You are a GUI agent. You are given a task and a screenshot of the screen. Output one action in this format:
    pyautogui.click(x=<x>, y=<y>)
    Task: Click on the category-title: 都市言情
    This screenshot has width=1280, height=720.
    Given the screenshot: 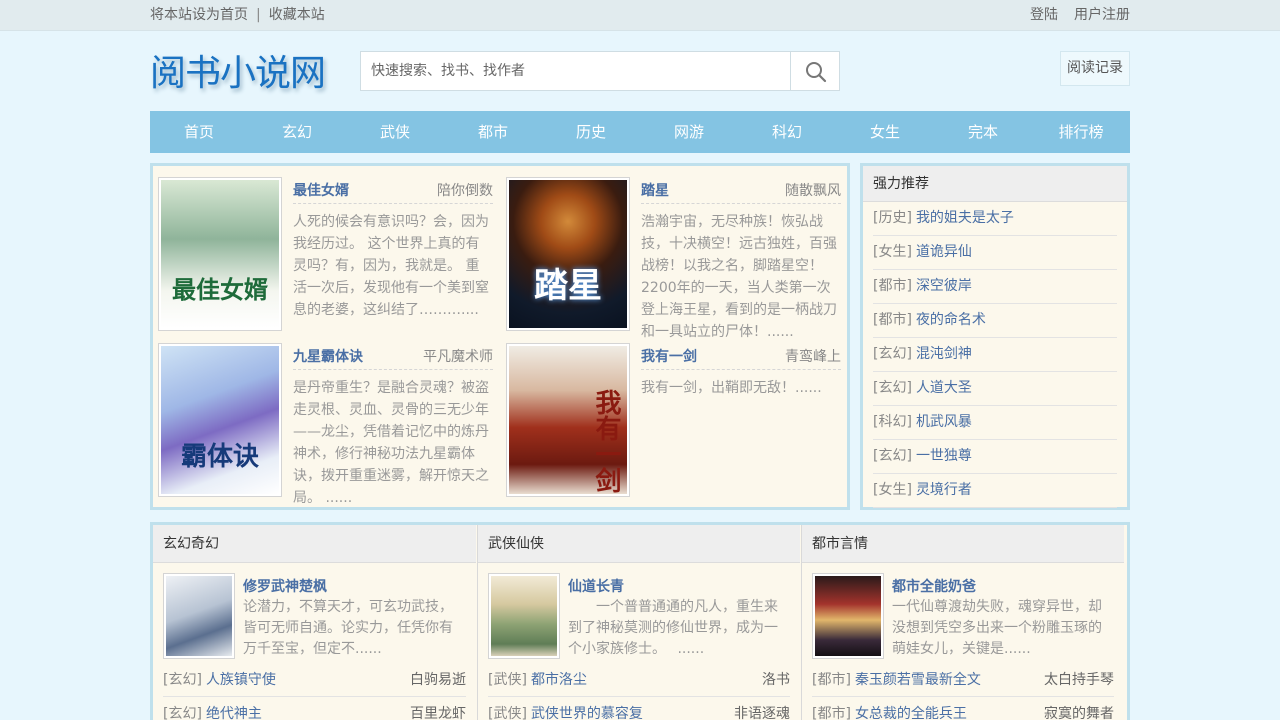 What is the action you would take?
    pyautogui.click(x=963, y=544)
    